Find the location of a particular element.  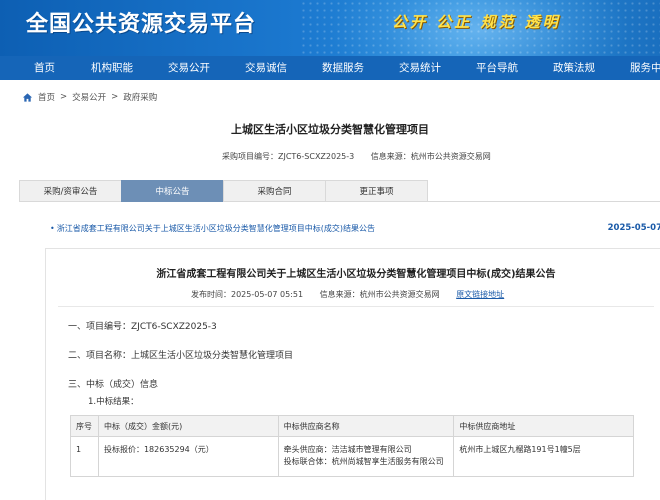

header-address: 中标供应商地址 is located at coordinates (543, 426).